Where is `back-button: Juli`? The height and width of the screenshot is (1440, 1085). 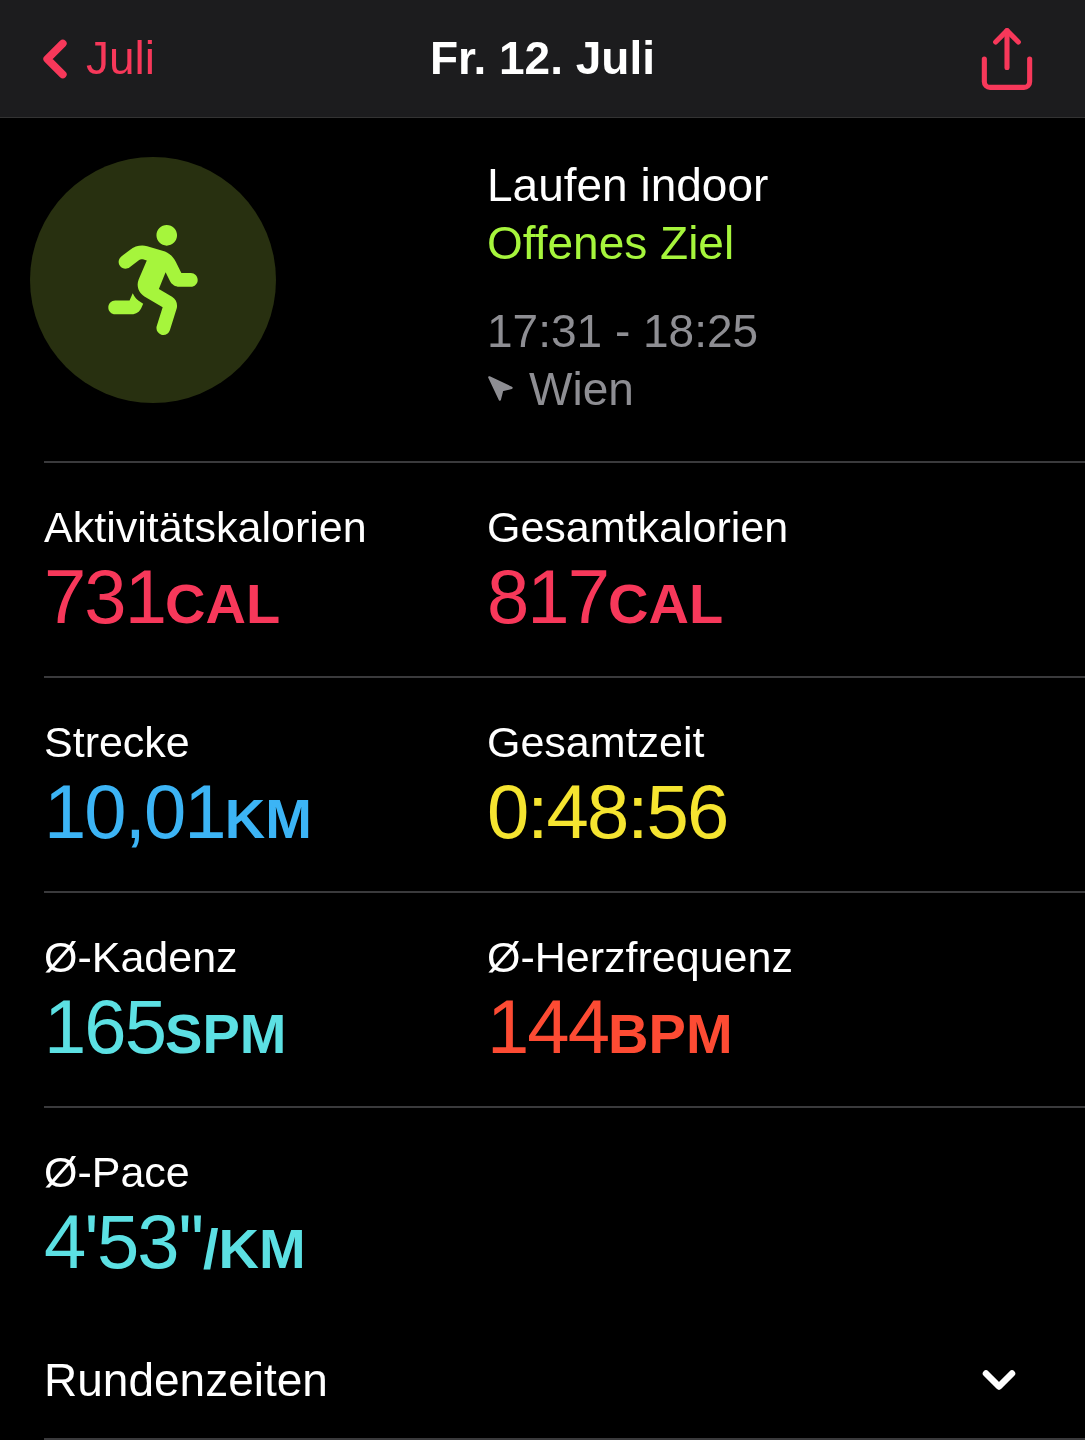
back-button: Juli is located at coordinates (90, 58).